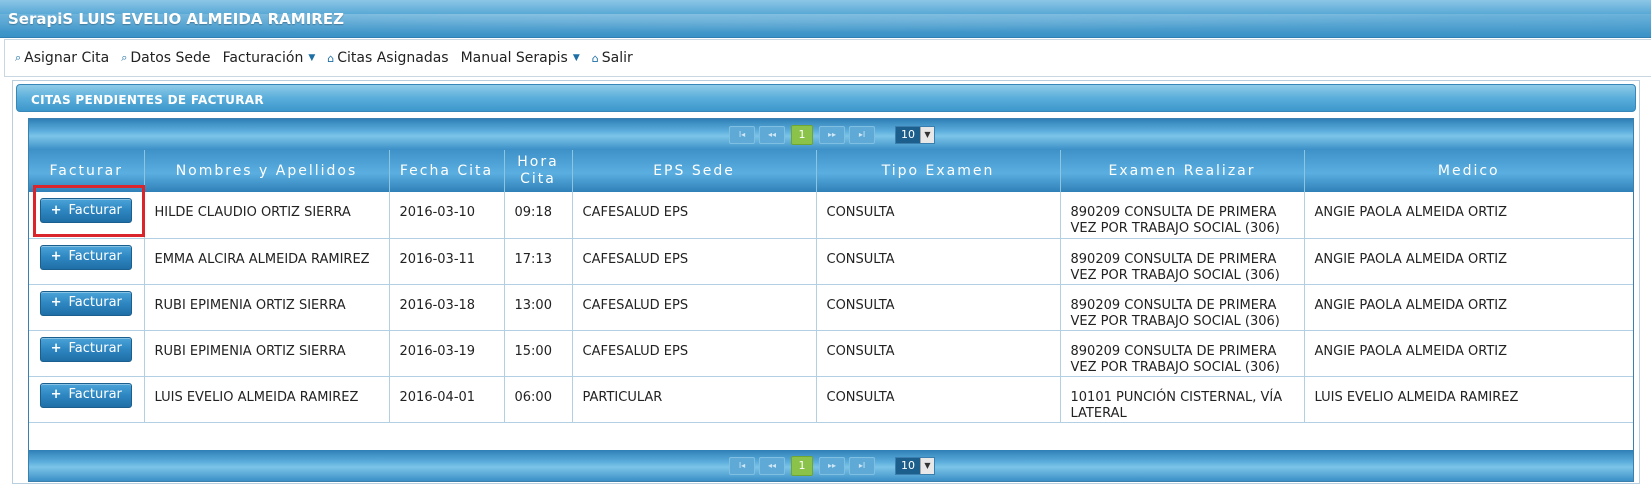 The height and width of the screenshot is (489, 1651). I want to click on menu-manual-serapis: Manual Serapis ▼, so click(520, 58).